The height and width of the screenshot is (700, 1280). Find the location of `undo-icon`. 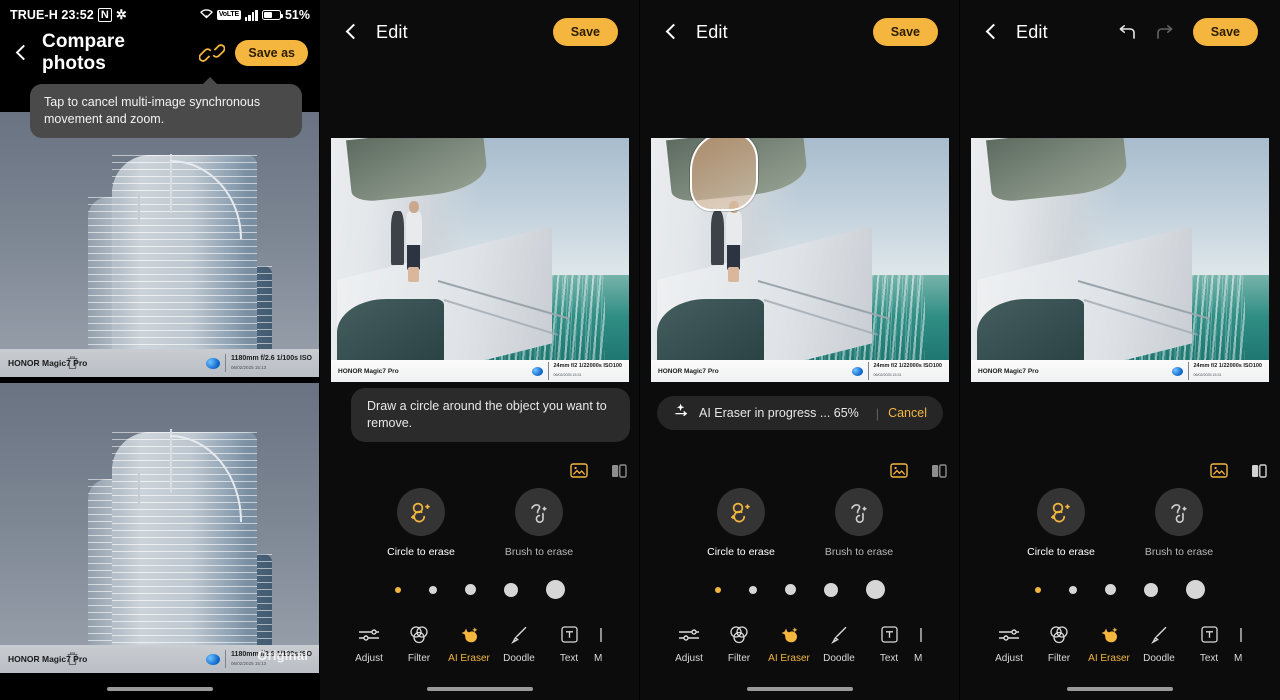

undo-icon is located at coordinates (1127, 32).